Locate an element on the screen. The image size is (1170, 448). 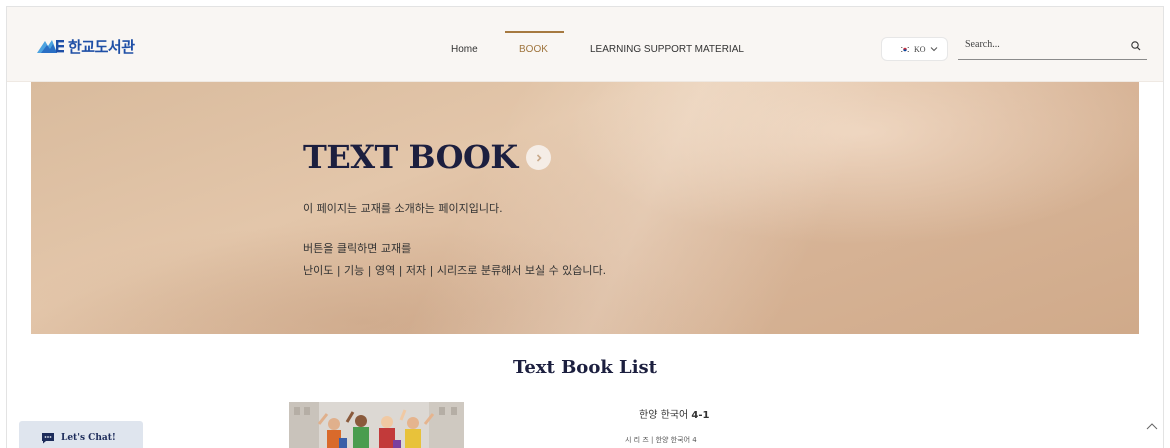
language-selector: KO is located at coordinates (914, 49).